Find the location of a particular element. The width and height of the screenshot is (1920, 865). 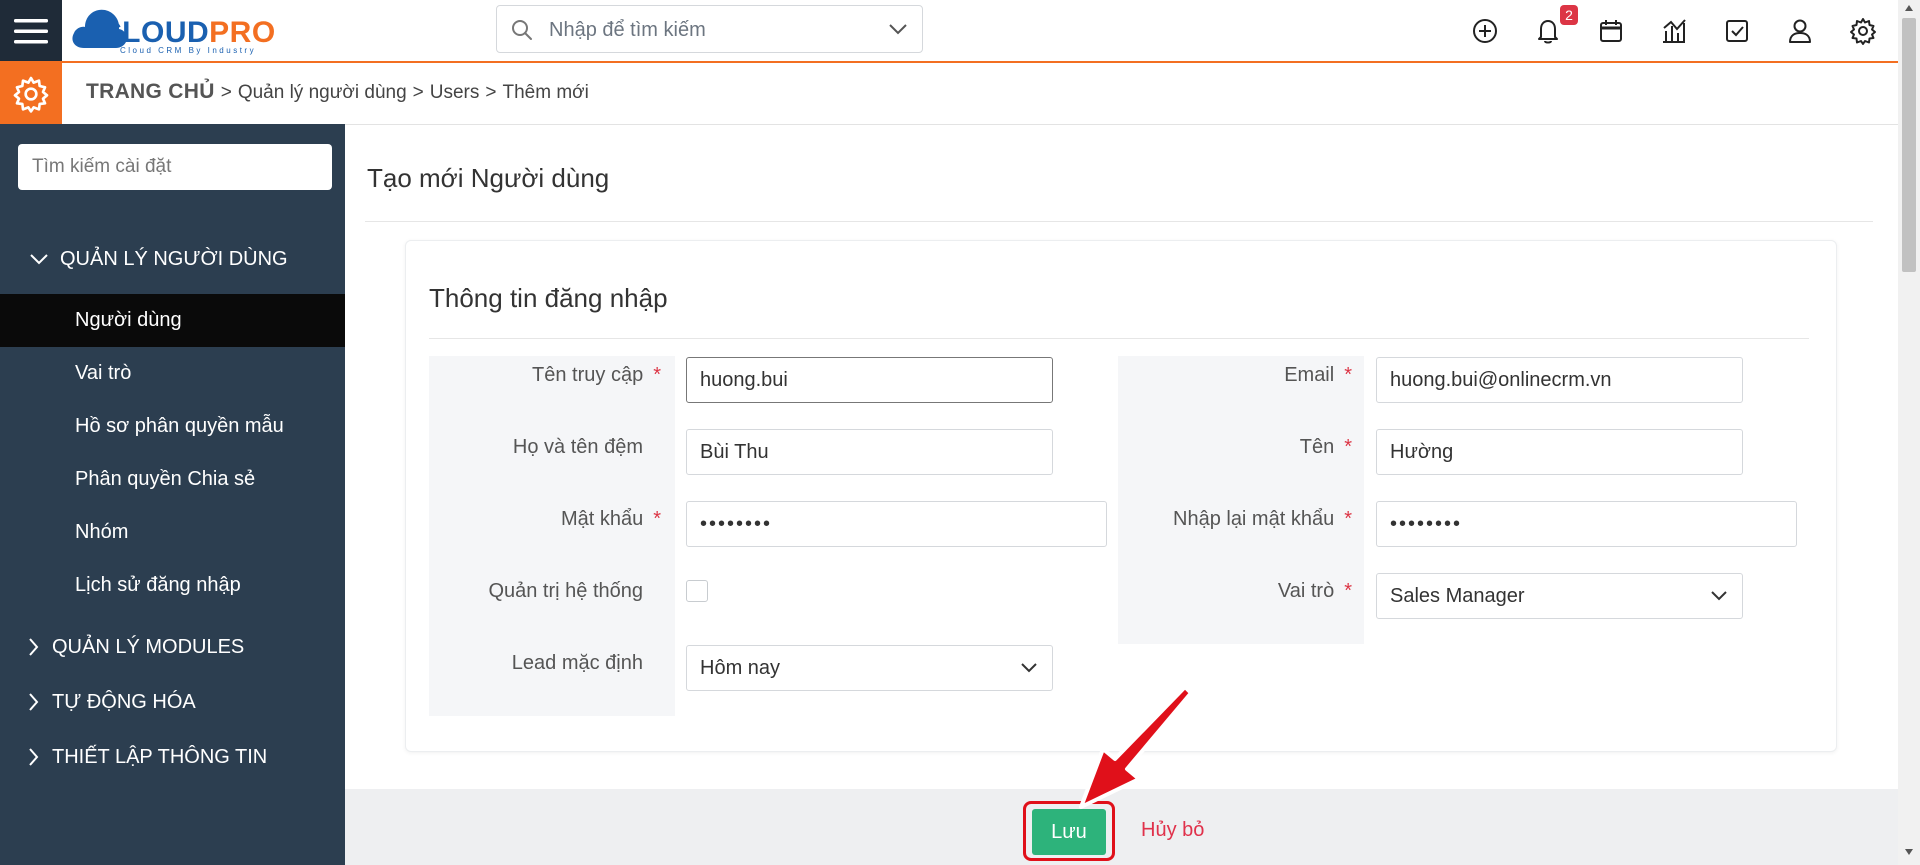

middle-name-label: Họ và tên đệm is located at coordinates (577, 447).